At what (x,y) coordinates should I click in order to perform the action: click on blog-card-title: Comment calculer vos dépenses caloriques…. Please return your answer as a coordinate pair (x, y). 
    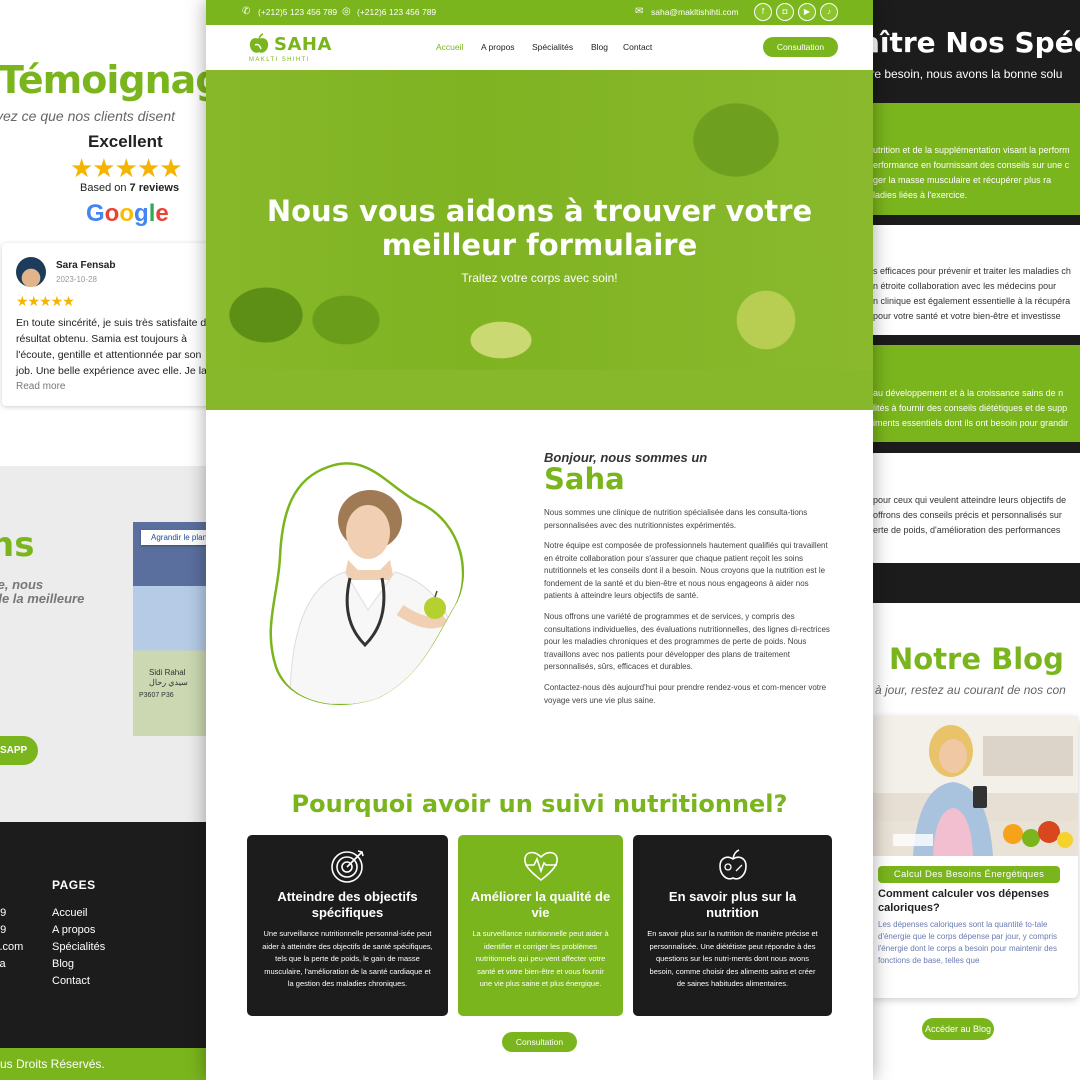
    Looking at the image, I should click on (973, 901).